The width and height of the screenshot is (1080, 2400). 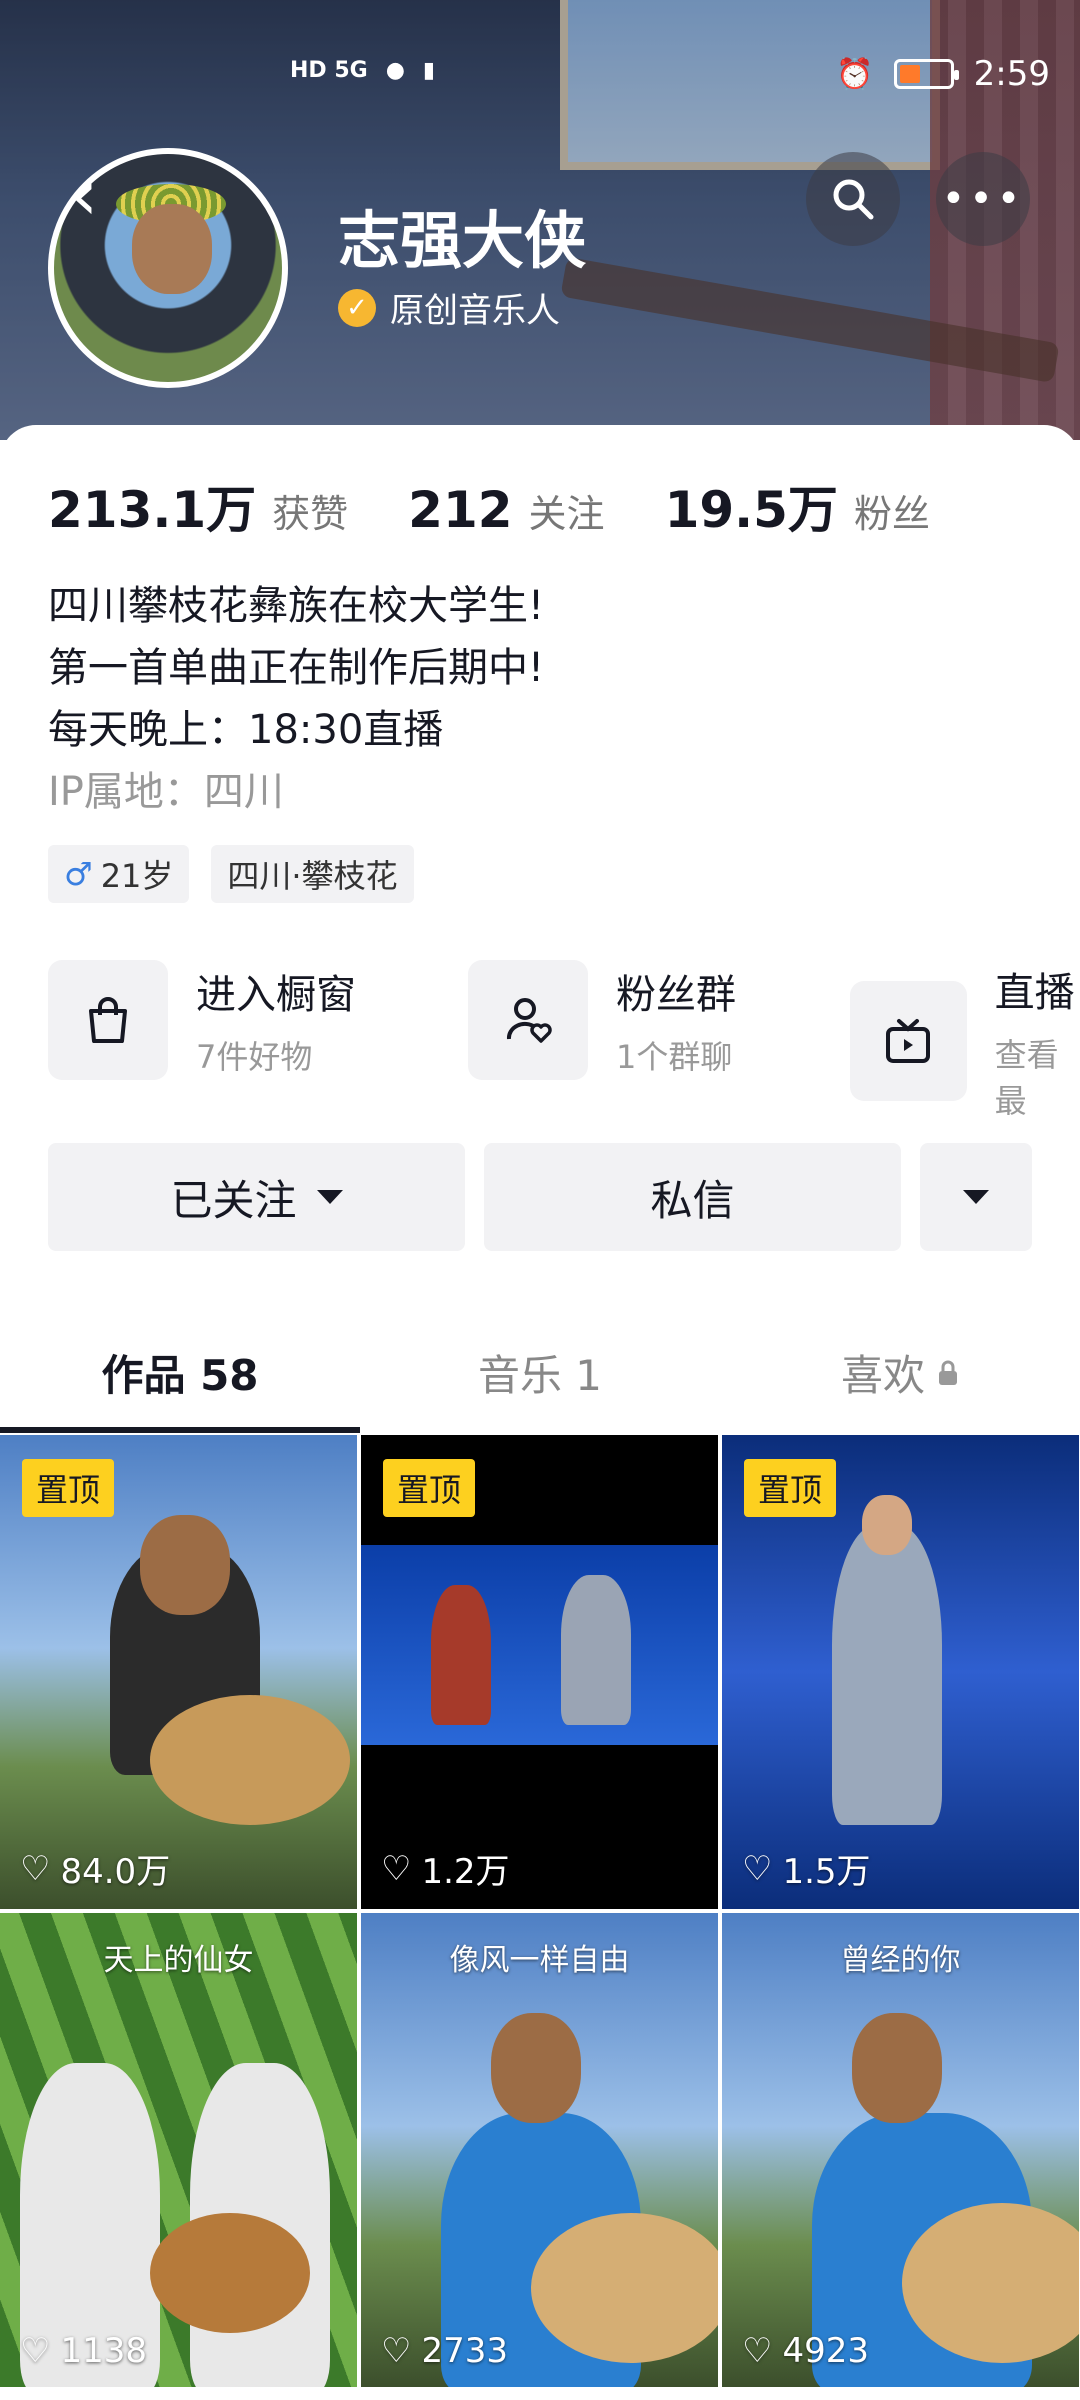 I want to click on search-button, so click(x=853, y=199).